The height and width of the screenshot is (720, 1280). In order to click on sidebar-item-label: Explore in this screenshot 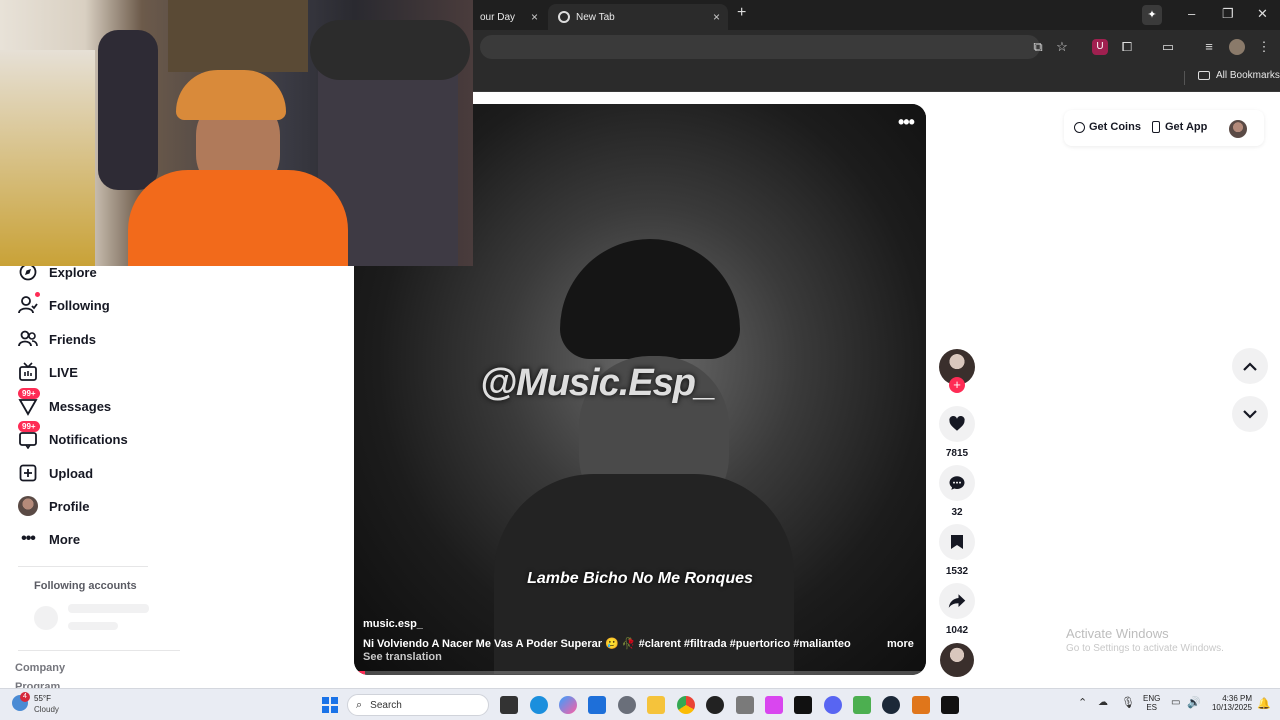, I will do `click(73, 272)`.